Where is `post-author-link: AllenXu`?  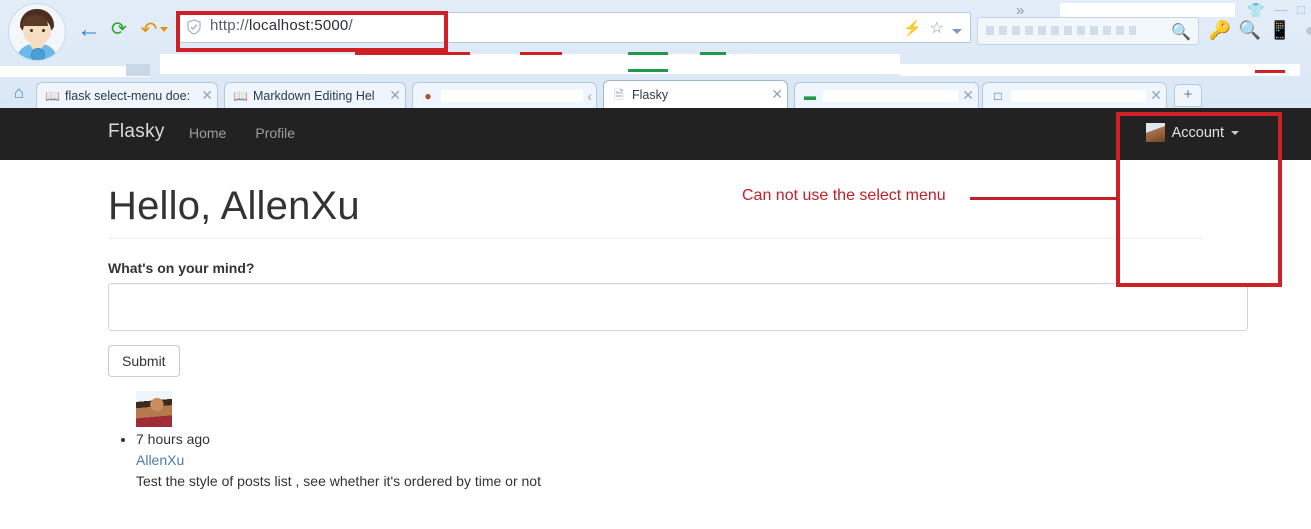 post-author-link: AllenXu is located at coordinates (669, 460).